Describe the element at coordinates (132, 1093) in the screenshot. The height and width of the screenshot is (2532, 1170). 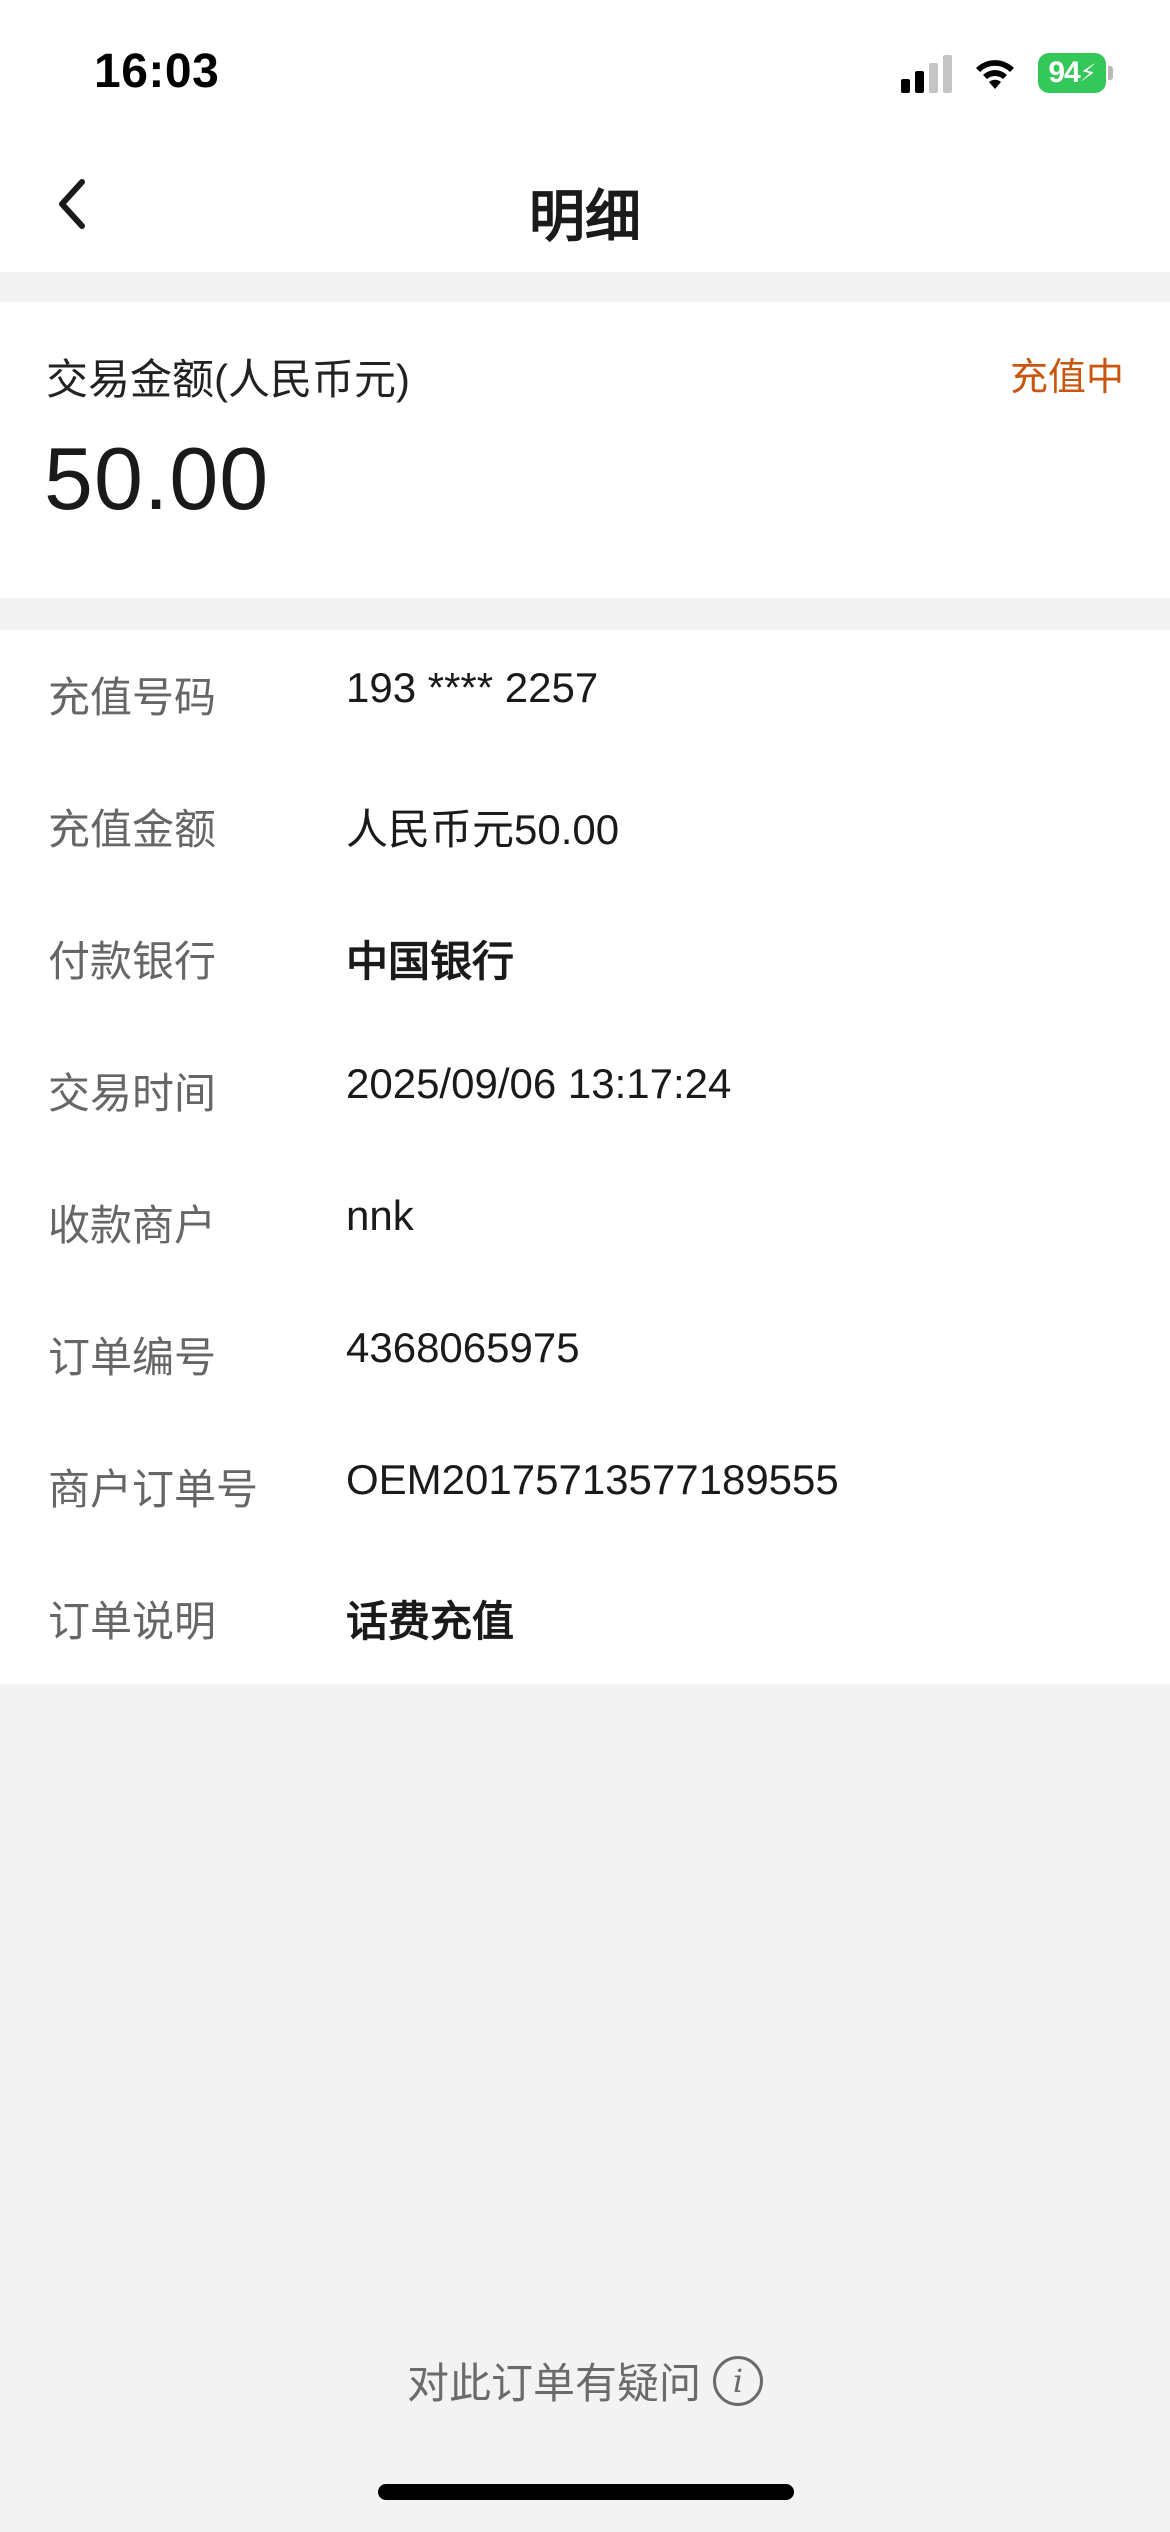
I see `detail-key: 交易时间` at that location.